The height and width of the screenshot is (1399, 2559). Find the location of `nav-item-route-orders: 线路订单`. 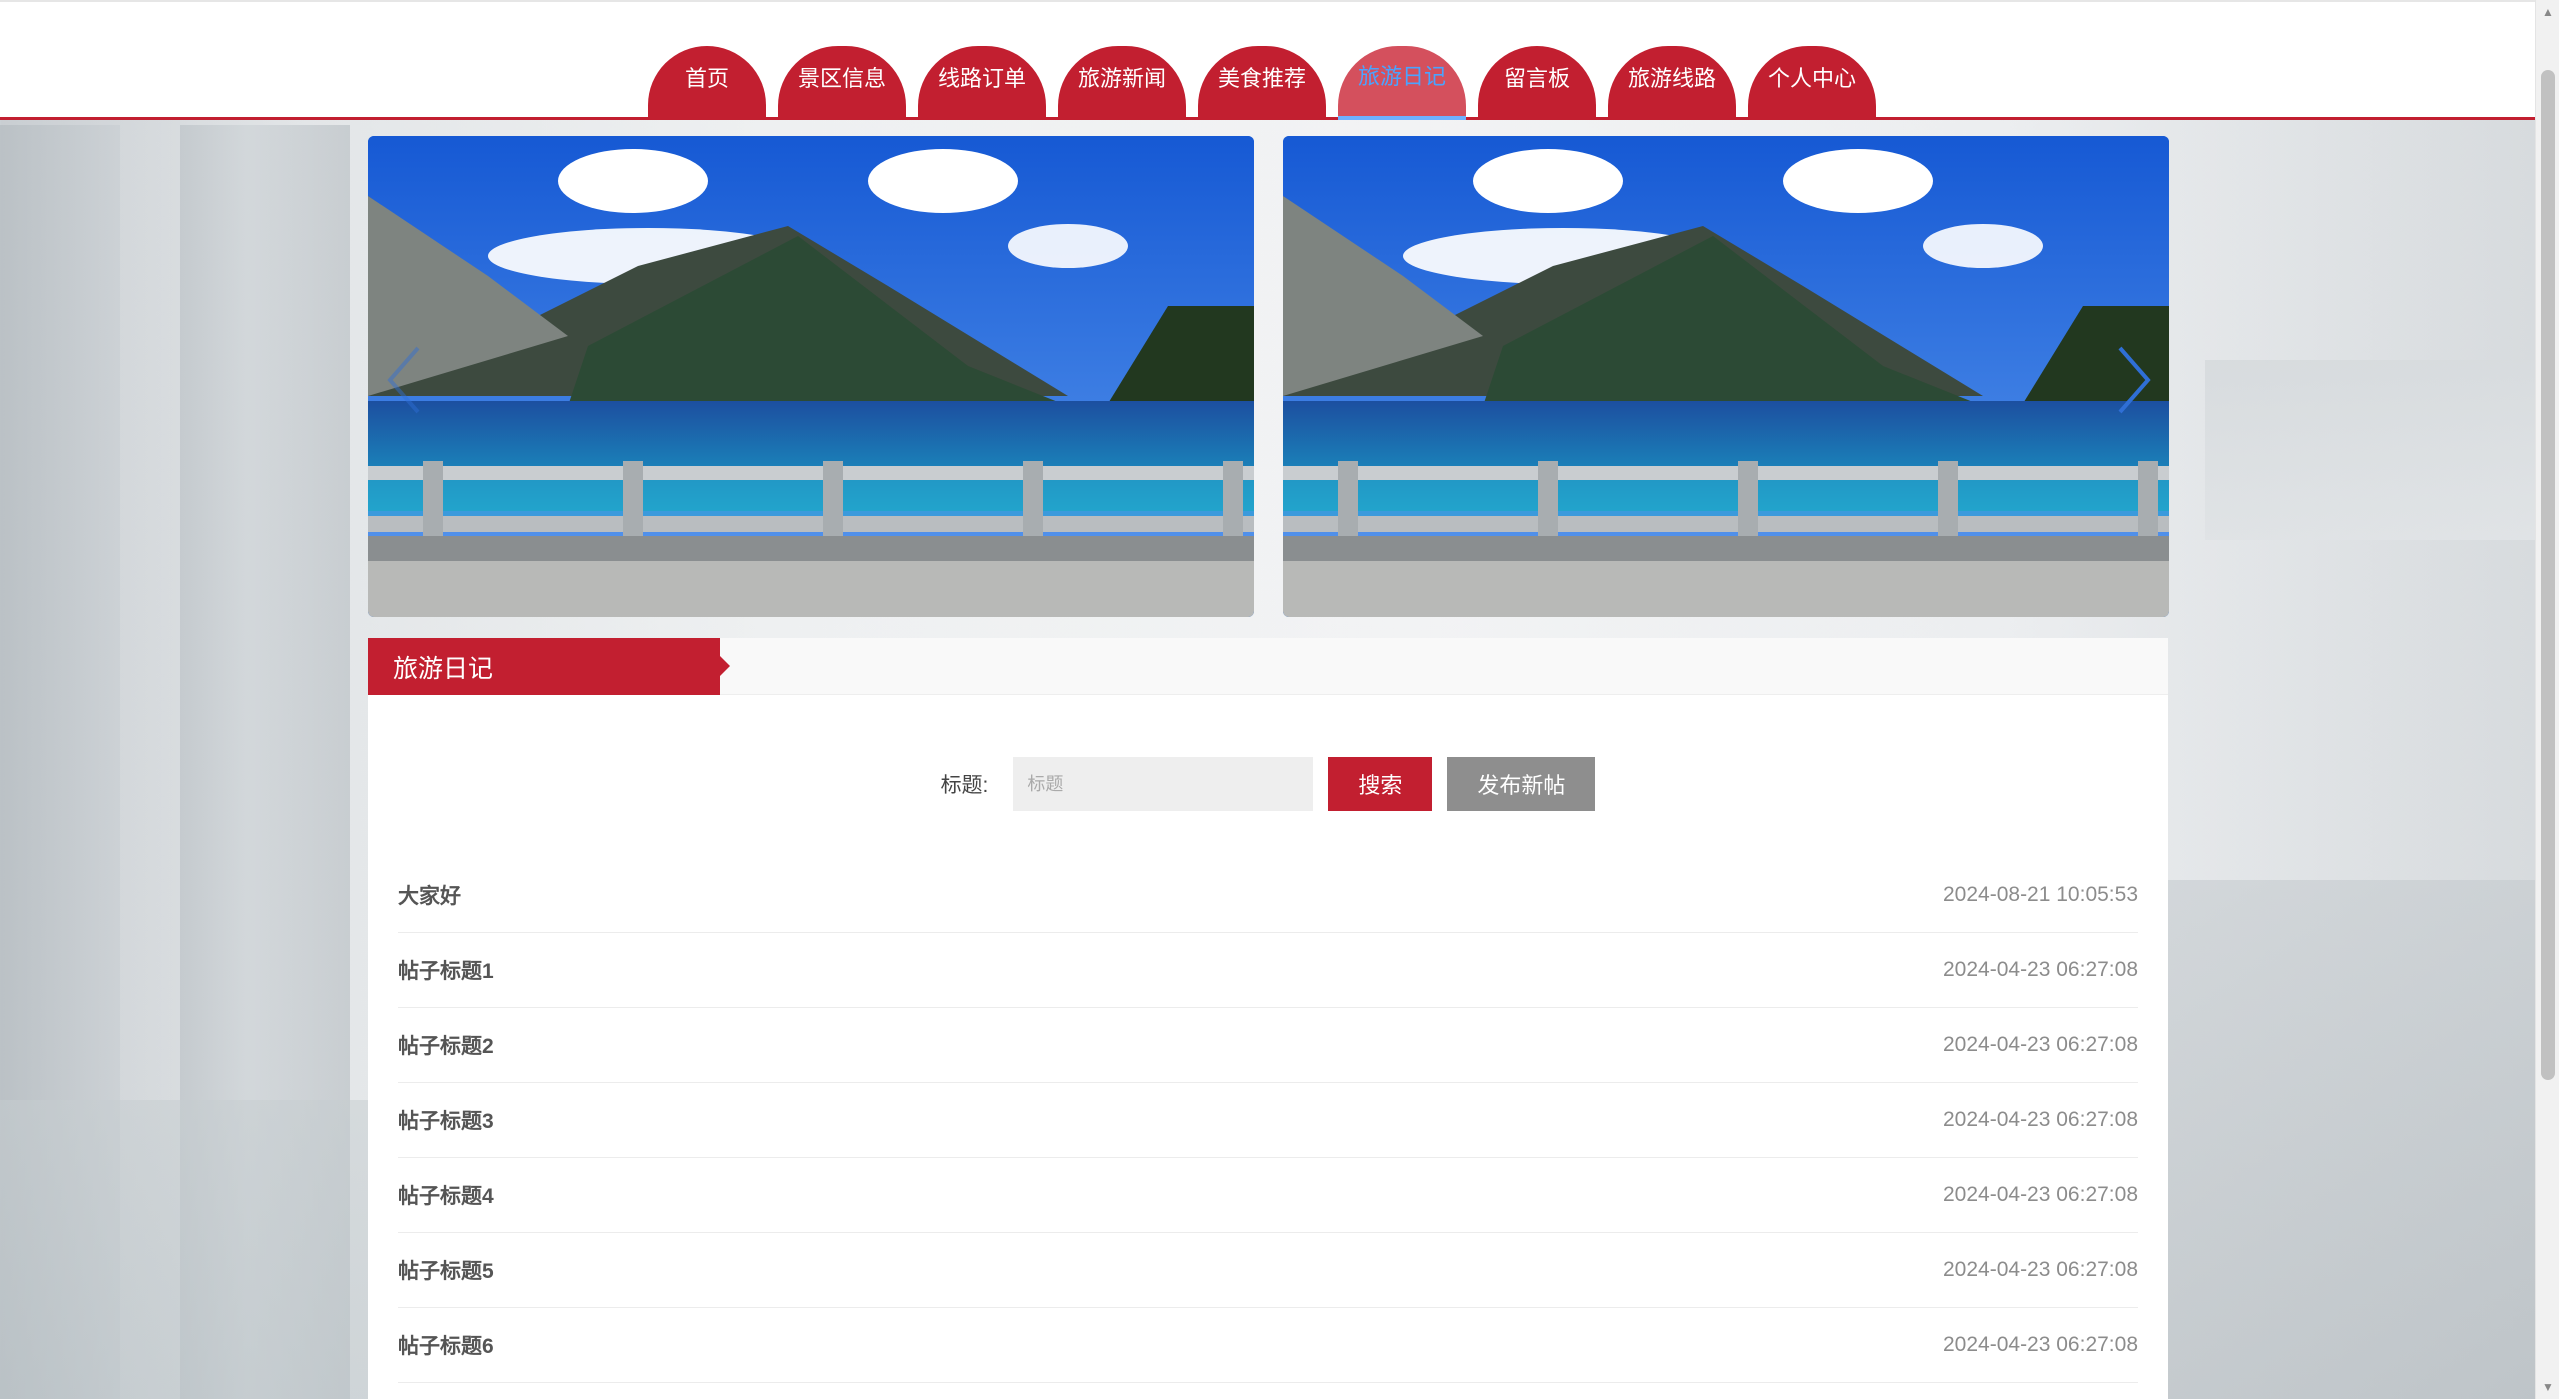

nav-item-route-orders: 线路订单 is located at coordinates (982, 83).